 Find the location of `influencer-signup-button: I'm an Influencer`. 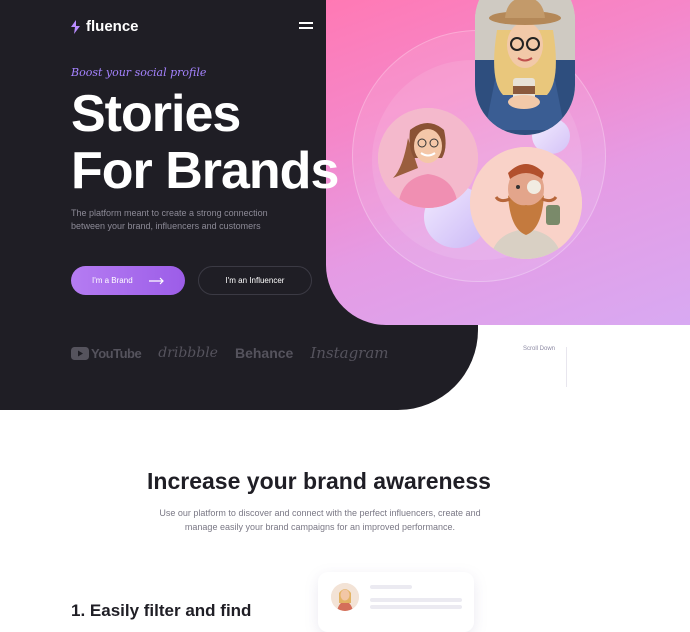

influencer-signup-button: I'm an Influencer is located at coordinates (255, 280).